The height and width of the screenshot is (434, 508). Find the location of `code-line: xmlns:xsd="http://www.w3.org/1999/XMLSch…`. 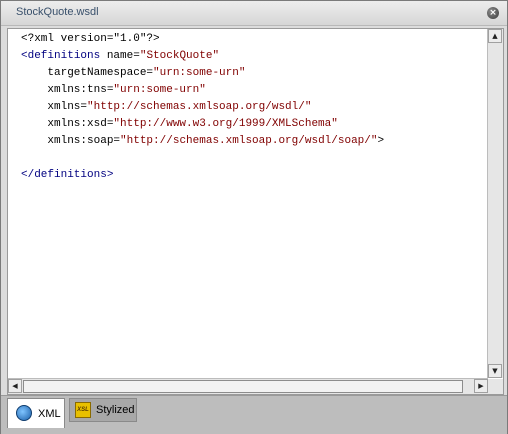

code-line: xmlns:xsd="http://www.w3.org/1999/XMLSch… is located at coordinates (202, 124).